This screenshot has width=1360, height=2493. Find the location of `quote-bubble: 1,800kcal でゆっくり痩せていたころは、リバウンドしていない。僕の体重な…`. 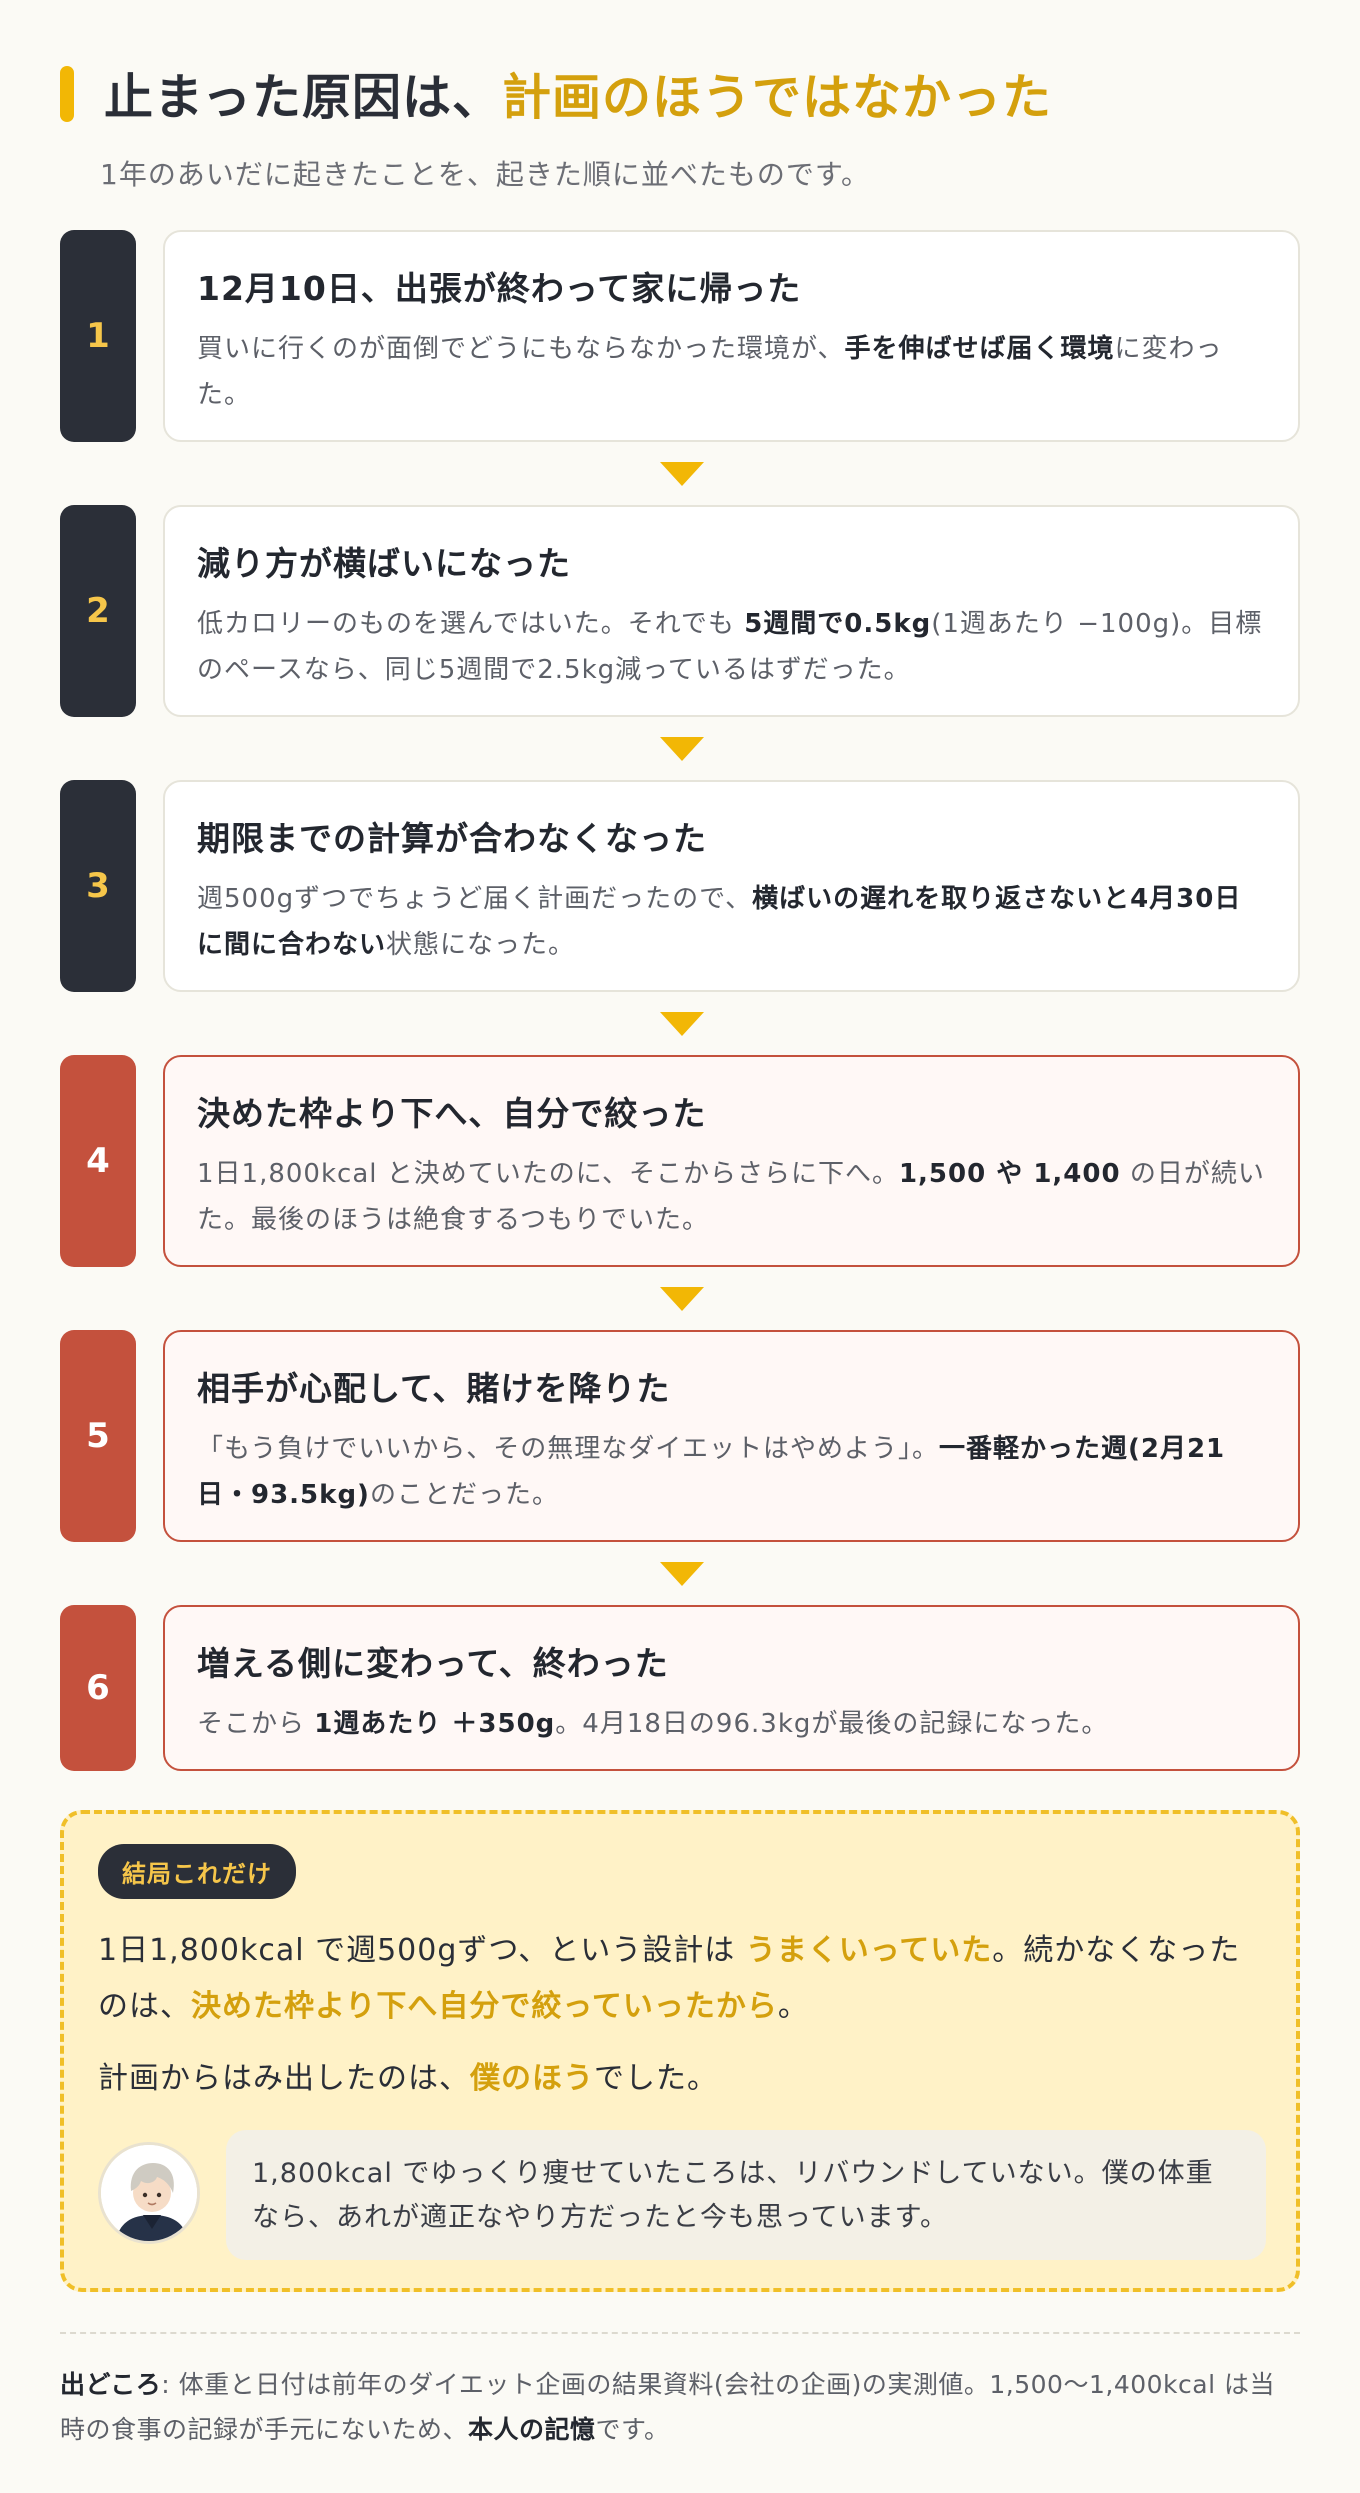

quote-bubble: 1,800kcal でゆっくり痩せていたころは、リバウンドしていない。僕の体重な… is located at coordinates (746, 2195).